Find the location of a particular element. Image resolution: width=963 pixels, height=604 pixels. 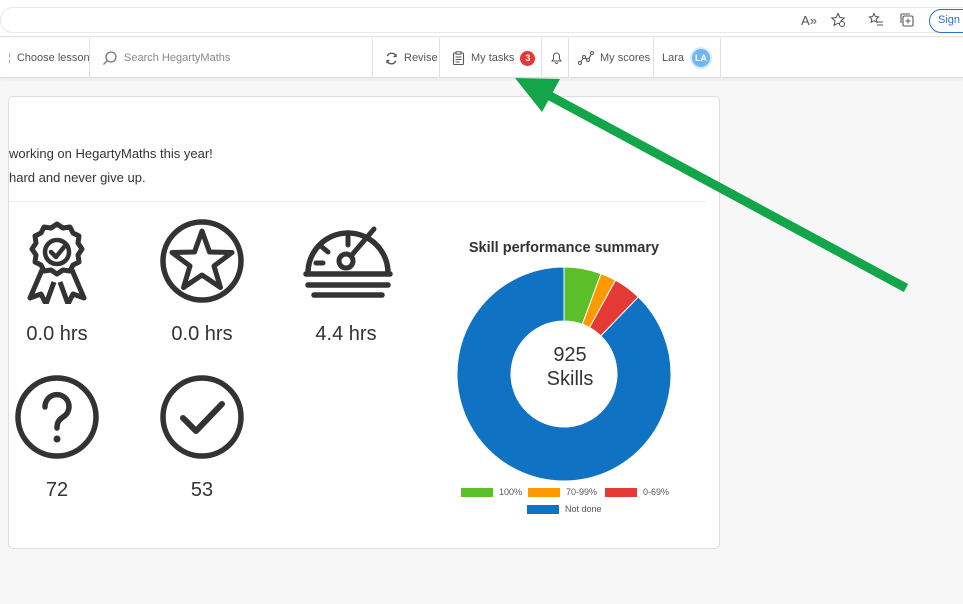

check-circle-icon is located at coordinates (202, 417).